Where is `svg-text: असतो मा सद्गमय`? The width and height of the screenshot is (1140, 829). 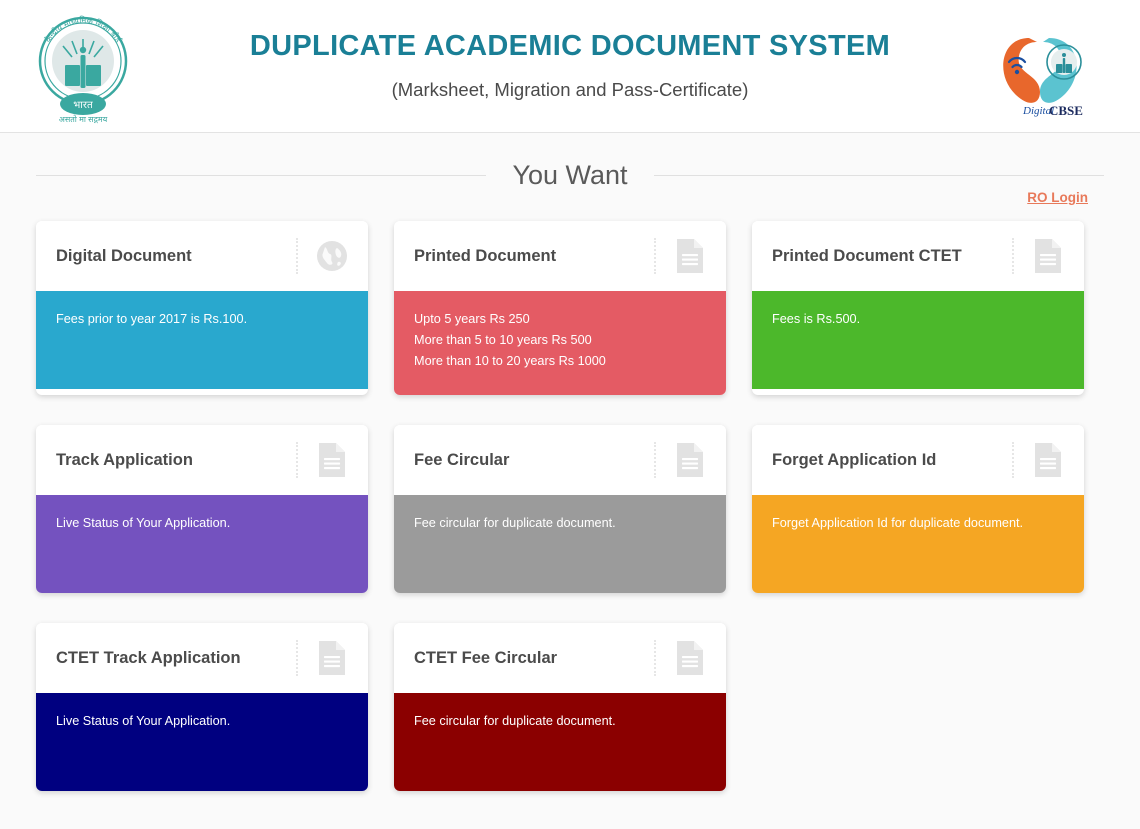
svg-text: असतो मा सद्गमय is located at coordinates (83, 119).